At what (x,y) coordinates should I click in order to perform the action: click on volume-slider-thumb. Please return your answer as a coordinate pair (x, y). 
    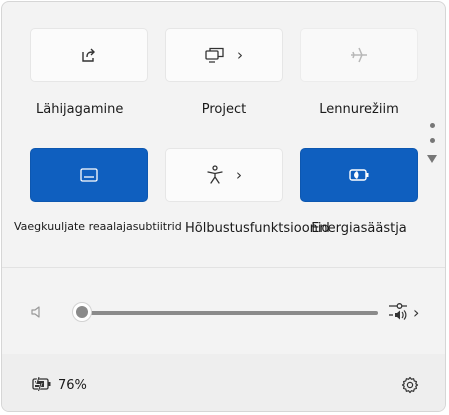
    Looking at the image, I should click on (82, 312).